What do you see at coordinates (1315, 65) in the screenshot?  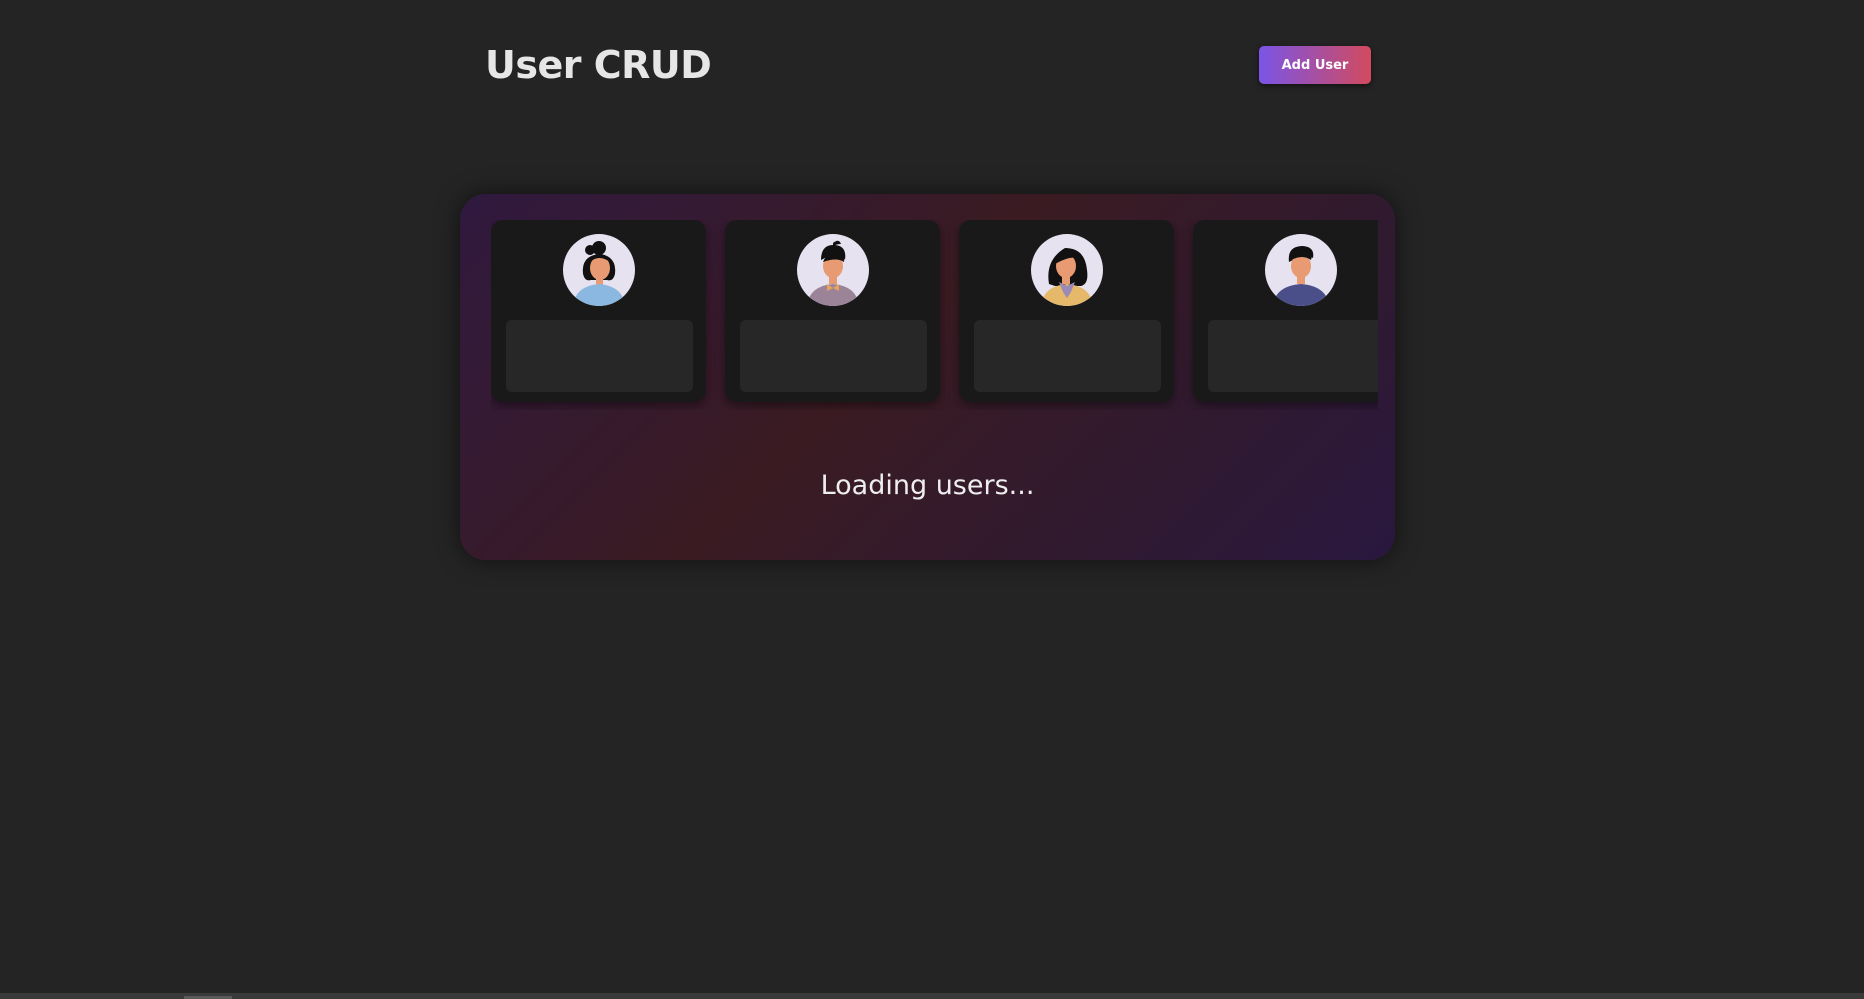 I see `add-user-button: Add User` at bounding box center [1315, 65].